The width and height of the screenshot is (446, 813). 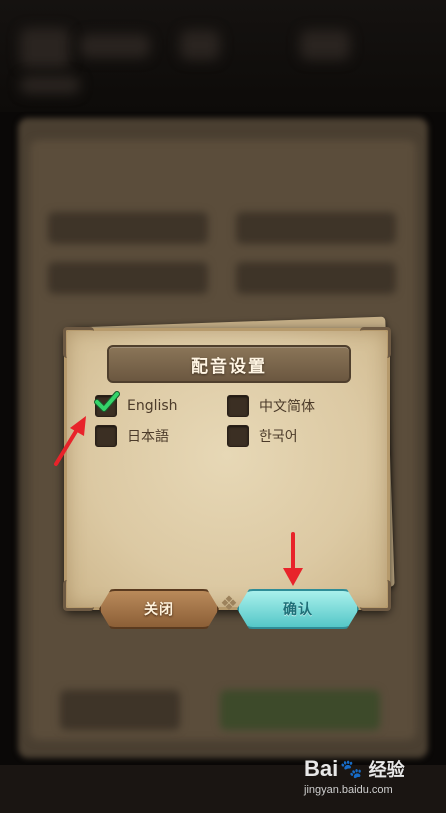 I want to click on option-english: English, so click(x=136, y=404).